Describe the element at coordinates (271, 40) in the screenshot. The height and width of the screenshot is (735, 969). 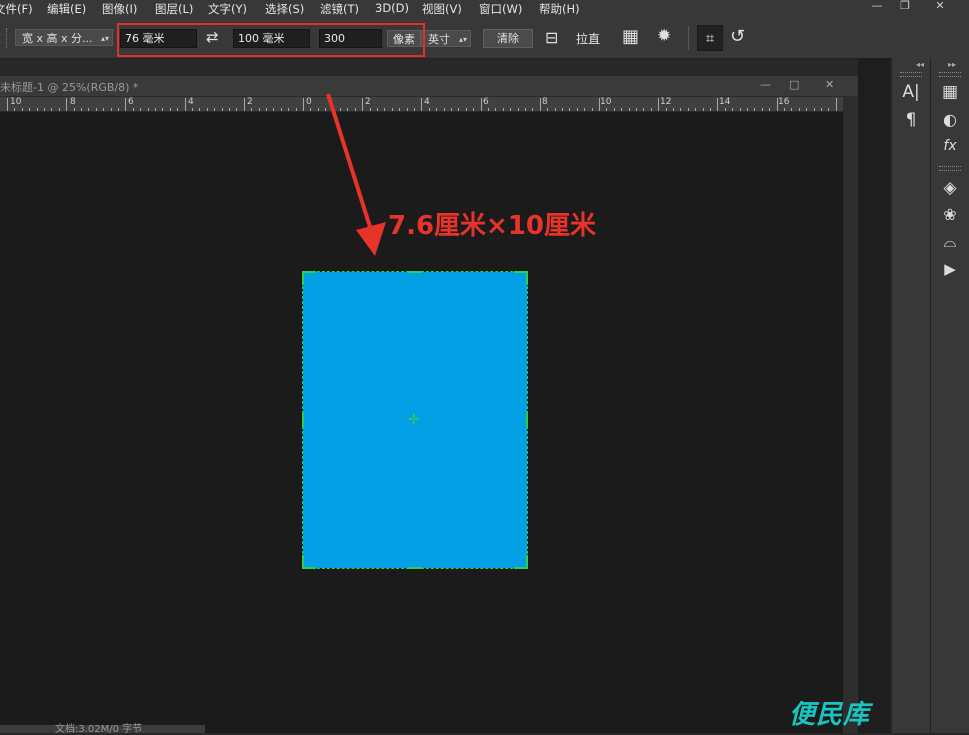
I see `annotation-highlight-box` at that location.